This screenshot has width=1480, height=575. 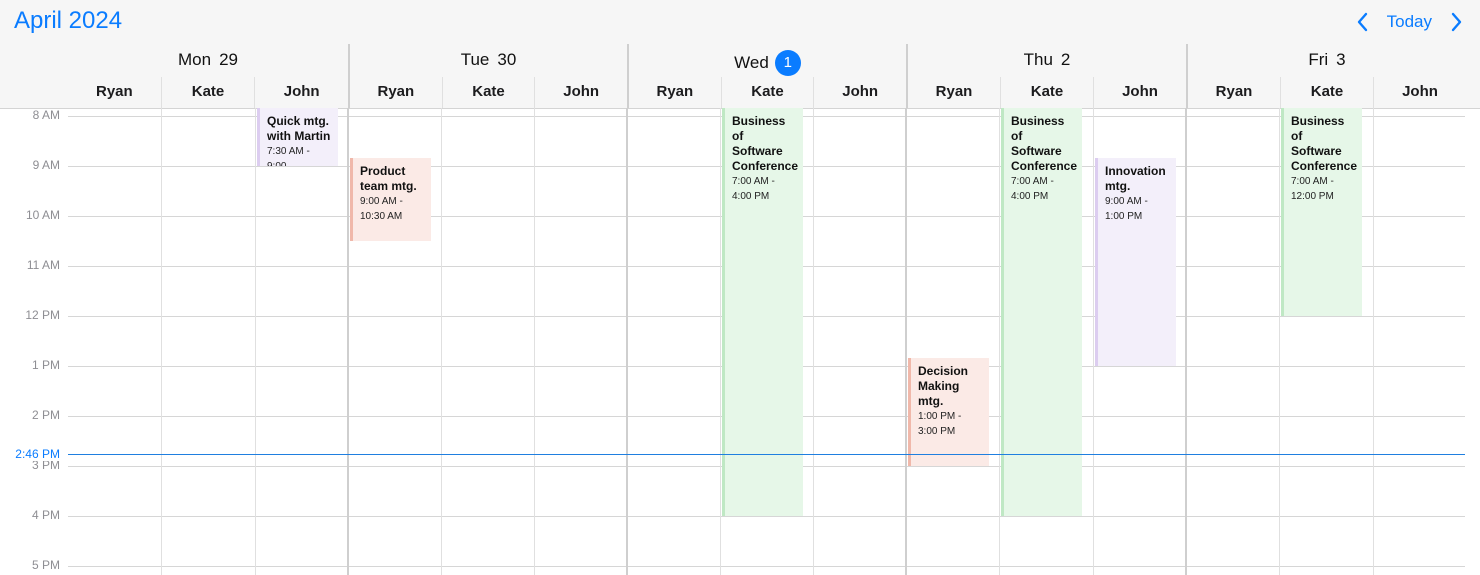 I want to click on chevron-right-icon, so click(x=1456, y=22).